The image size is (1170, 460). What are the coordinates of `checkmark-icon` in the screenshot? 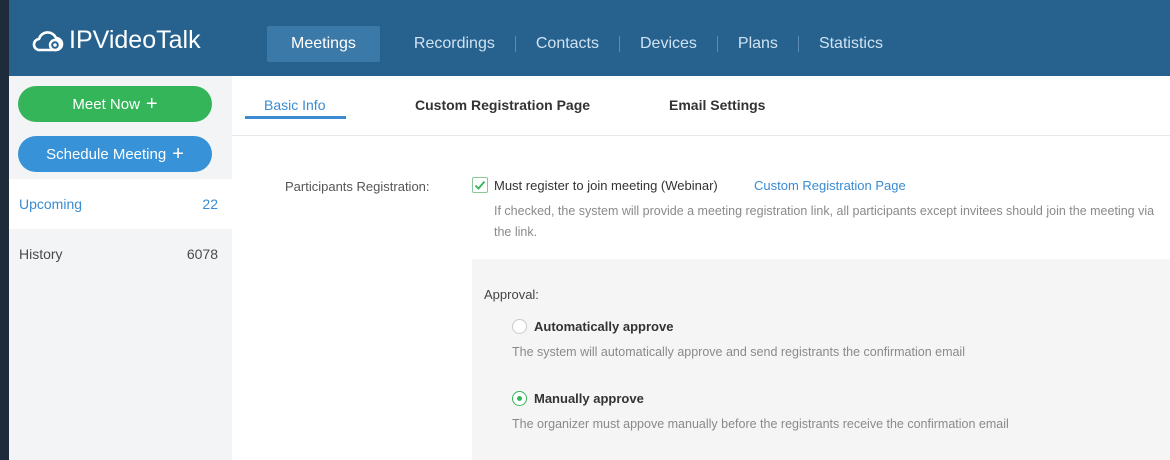 It's located at (480, 185).